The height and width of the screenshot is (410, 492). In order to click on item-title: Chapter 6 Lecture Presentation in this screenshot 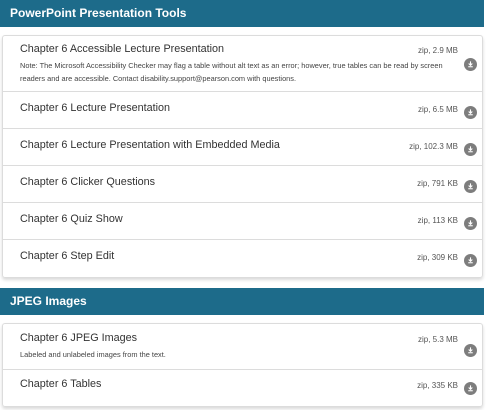, I will do `click(95, 108)`.